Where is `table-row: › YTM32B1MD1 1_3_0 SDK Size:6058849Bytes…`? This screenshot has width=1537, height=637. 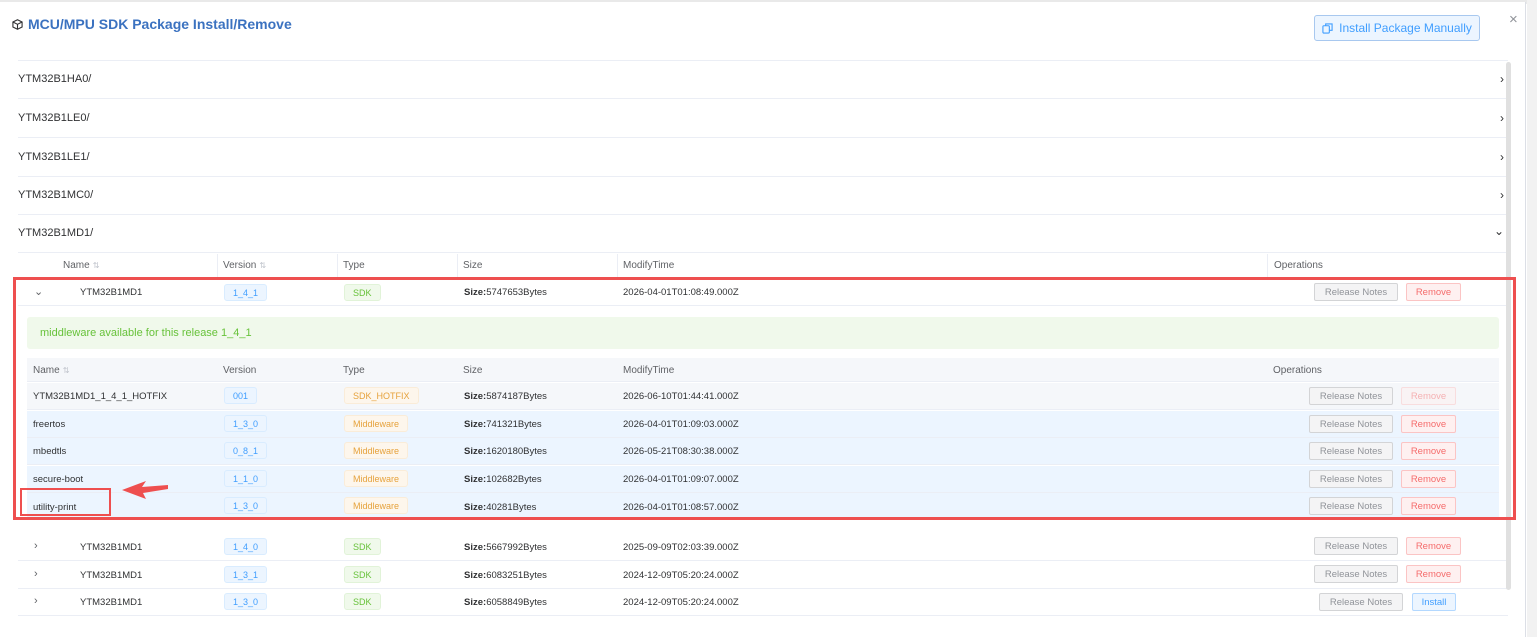 table-row: › YTM32B1MD1 1_3_0 SDK Size:6058849Bytes… is located at coordinates (763, 602).